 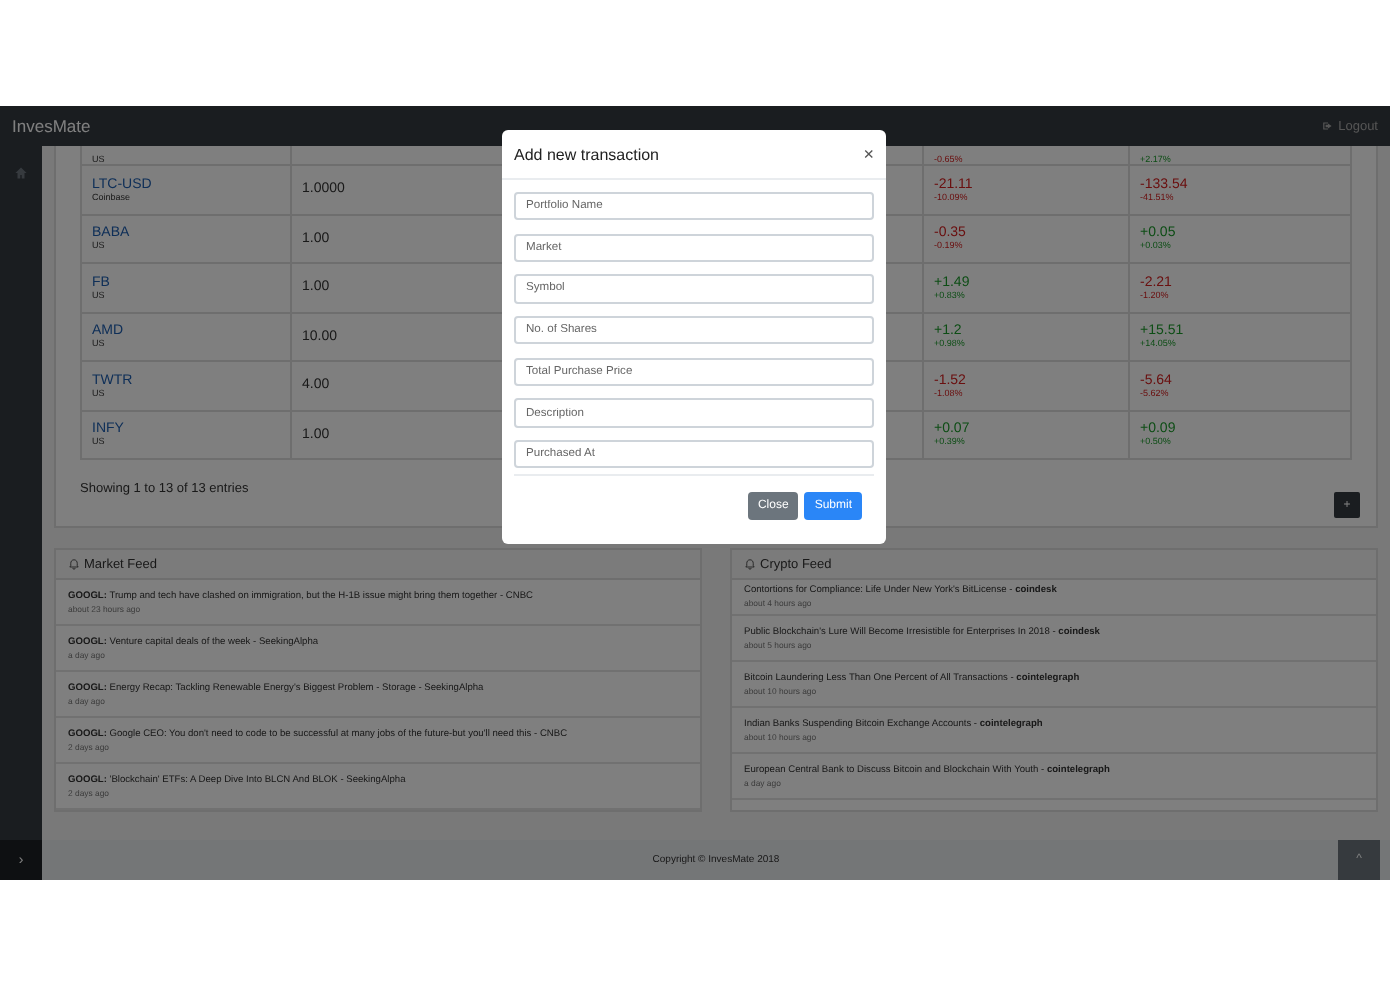 I want to click on home-icon, so click(x=21, y=173).